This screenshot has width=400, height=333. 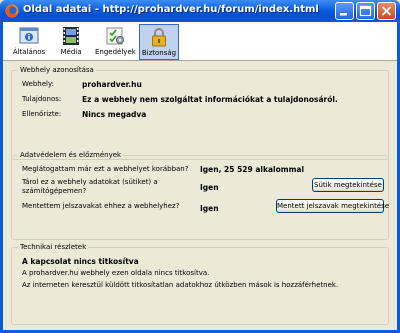 What do you see at coordinates (71, 36) in the screenshot?
I see `media-icon` at bounding box center [71, 36].